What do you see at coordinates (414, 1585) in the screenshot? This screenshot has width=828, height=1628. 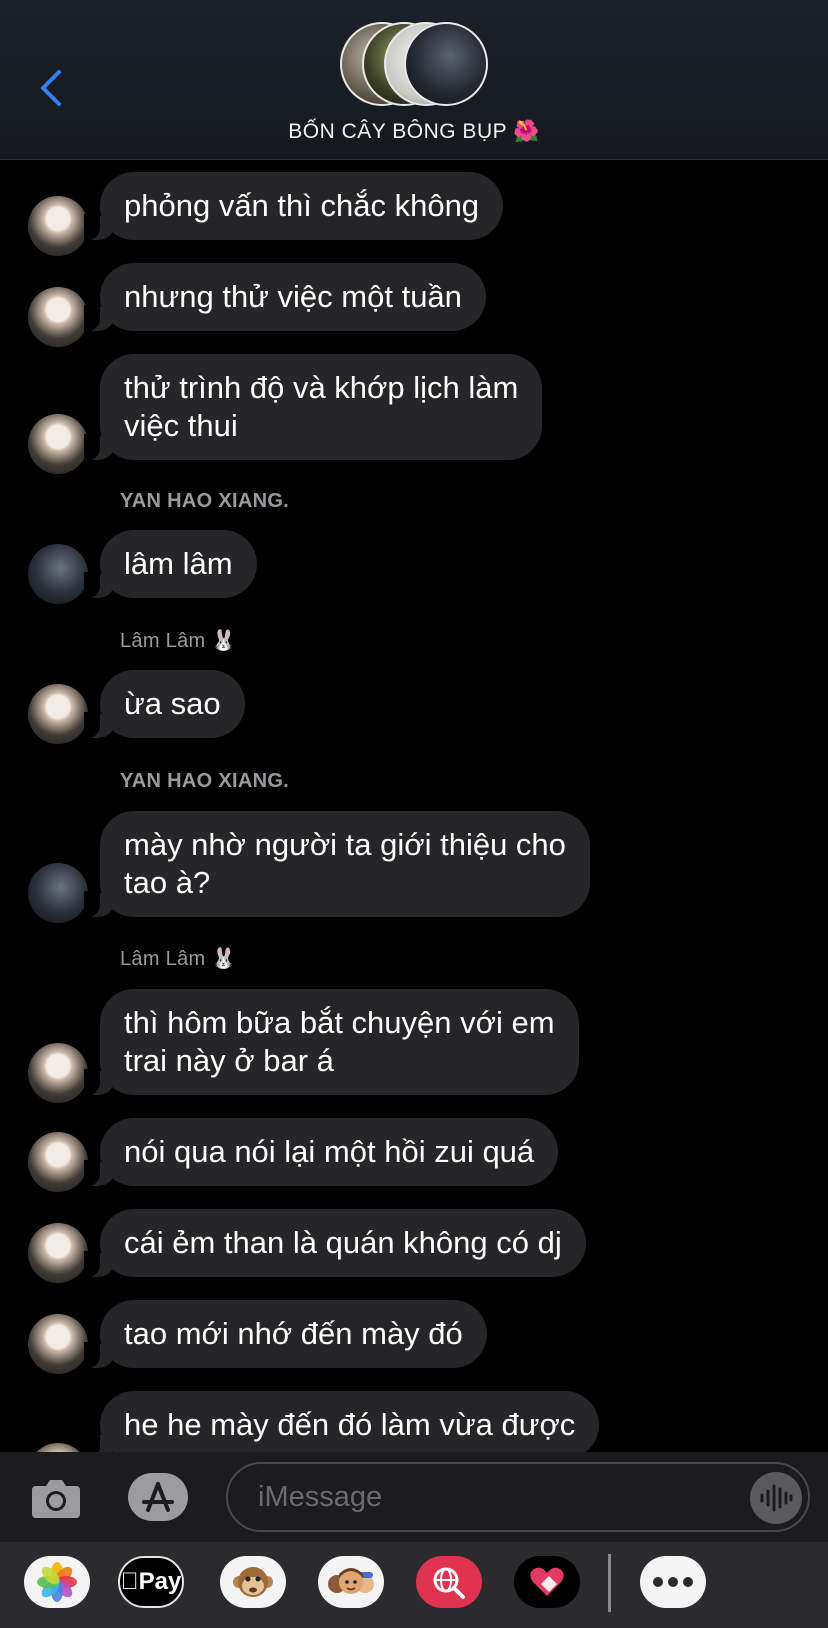 I see `app-drawer:  Pay` at bounding box center [414, 1585].